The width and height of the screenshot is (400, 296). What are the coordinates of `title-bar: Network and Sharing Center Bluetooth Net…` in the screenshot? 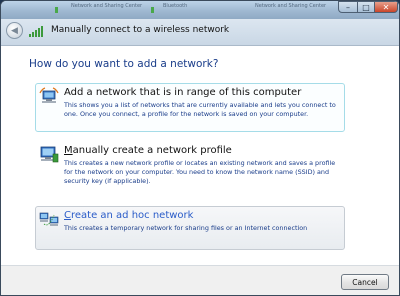 It's located at (200, 10).